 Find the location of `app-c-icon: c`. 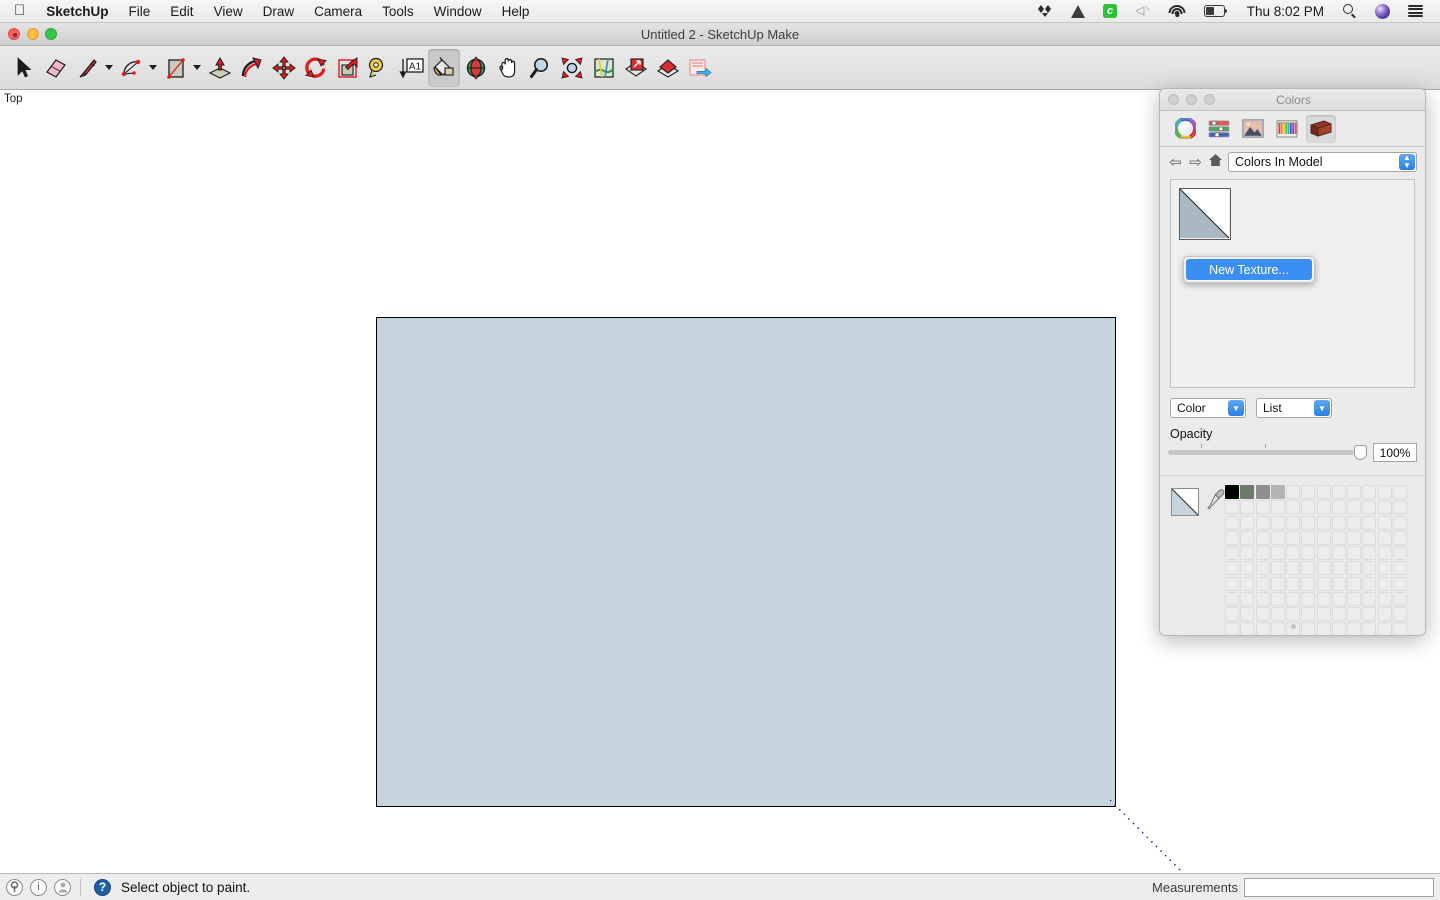

app-c-icon: c is located at coordinates (1110, 11).